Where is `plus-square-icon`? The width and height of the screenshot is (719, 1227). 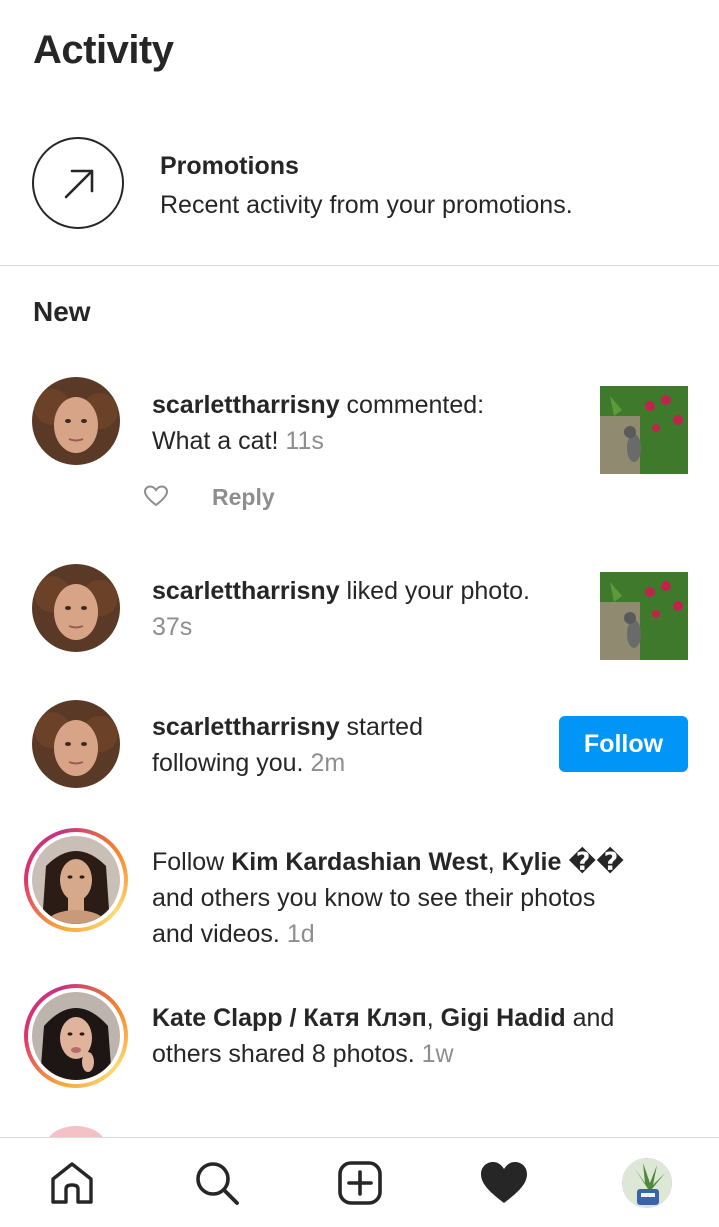
plus-square-icon is located at coordinates (360, 1183).